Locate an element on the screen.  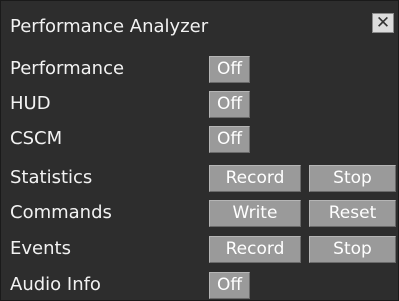
row-events: Events Record Stop is located at coordinates (200, 249).